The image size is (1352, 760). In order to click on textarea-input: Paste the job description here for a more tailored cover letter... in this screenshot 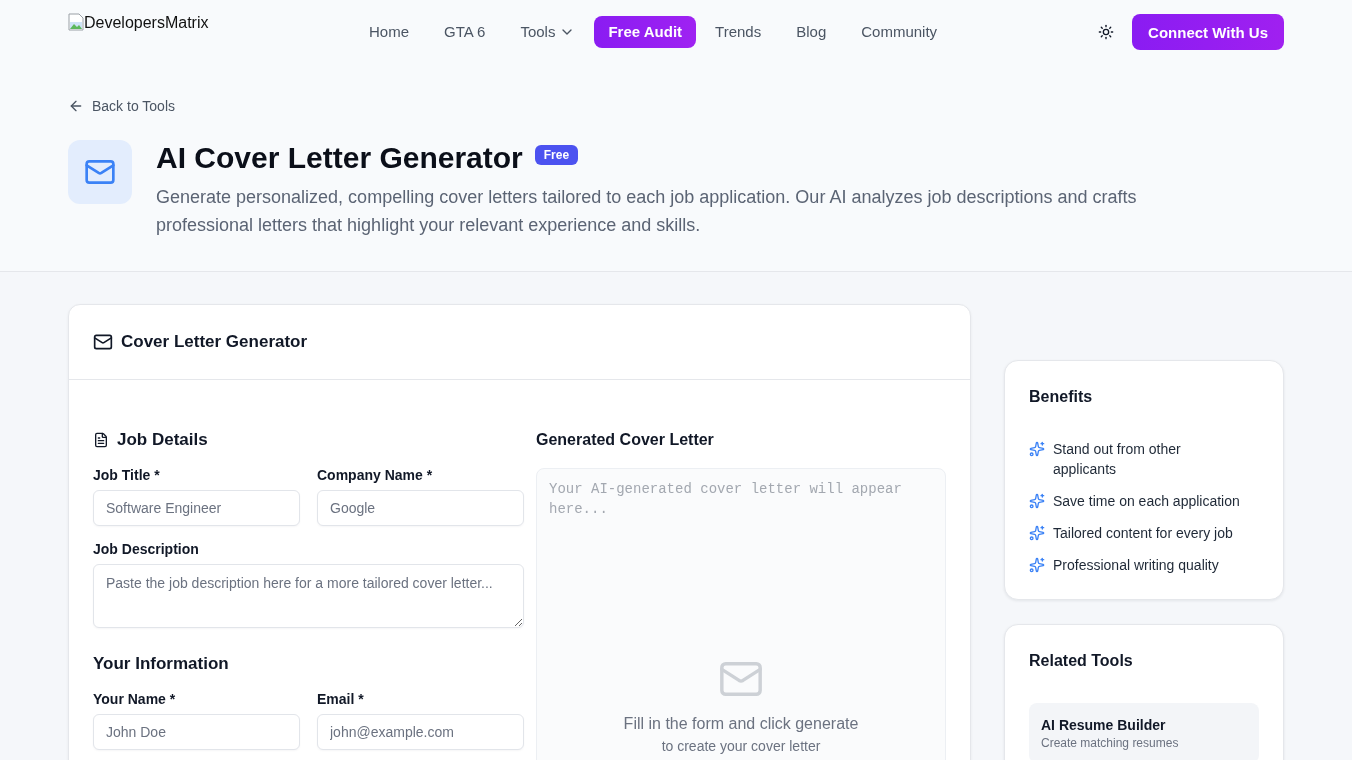, I will do `click(308, 596)`.